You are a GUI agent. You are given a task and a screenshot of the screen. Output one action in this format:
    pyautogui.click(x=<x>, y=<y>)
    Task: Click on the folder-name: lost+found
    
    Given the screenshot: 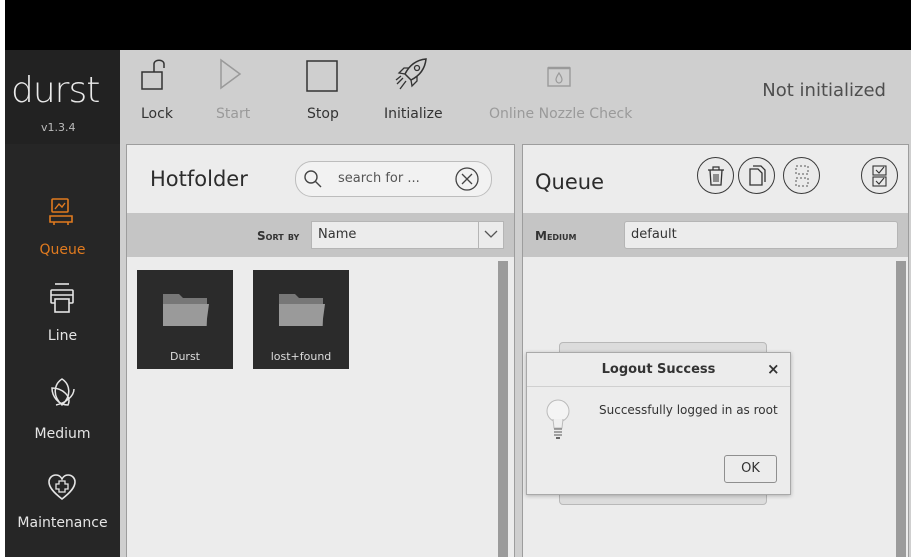 What is the action you would take?
    pyautogui.click(x=301, y=356)
    